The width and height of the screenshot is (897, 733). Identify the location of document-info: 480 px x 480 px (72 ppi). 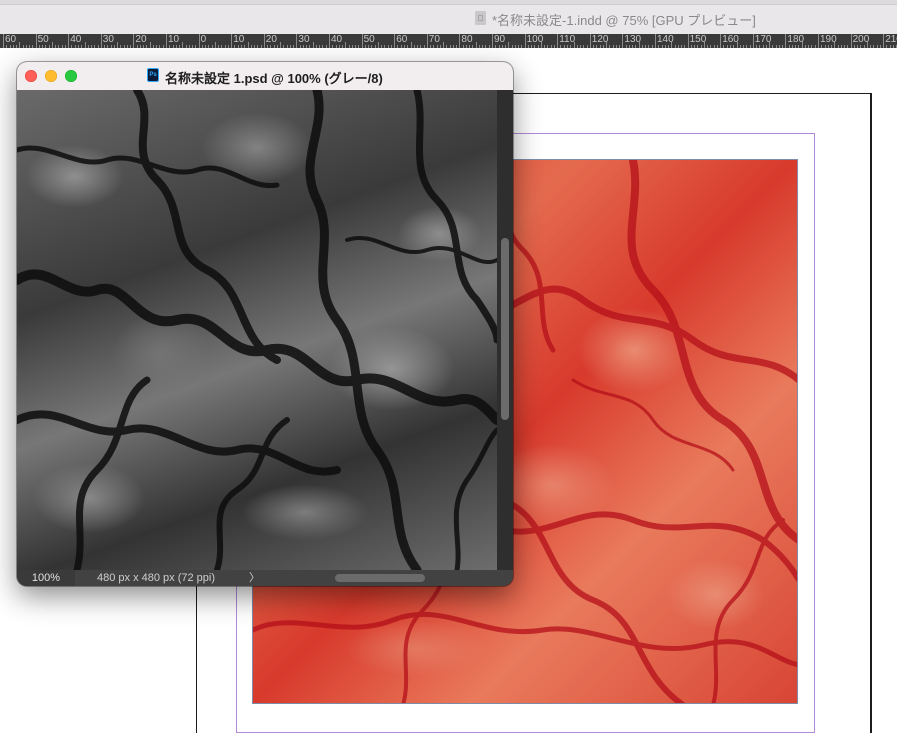
(156, 578).